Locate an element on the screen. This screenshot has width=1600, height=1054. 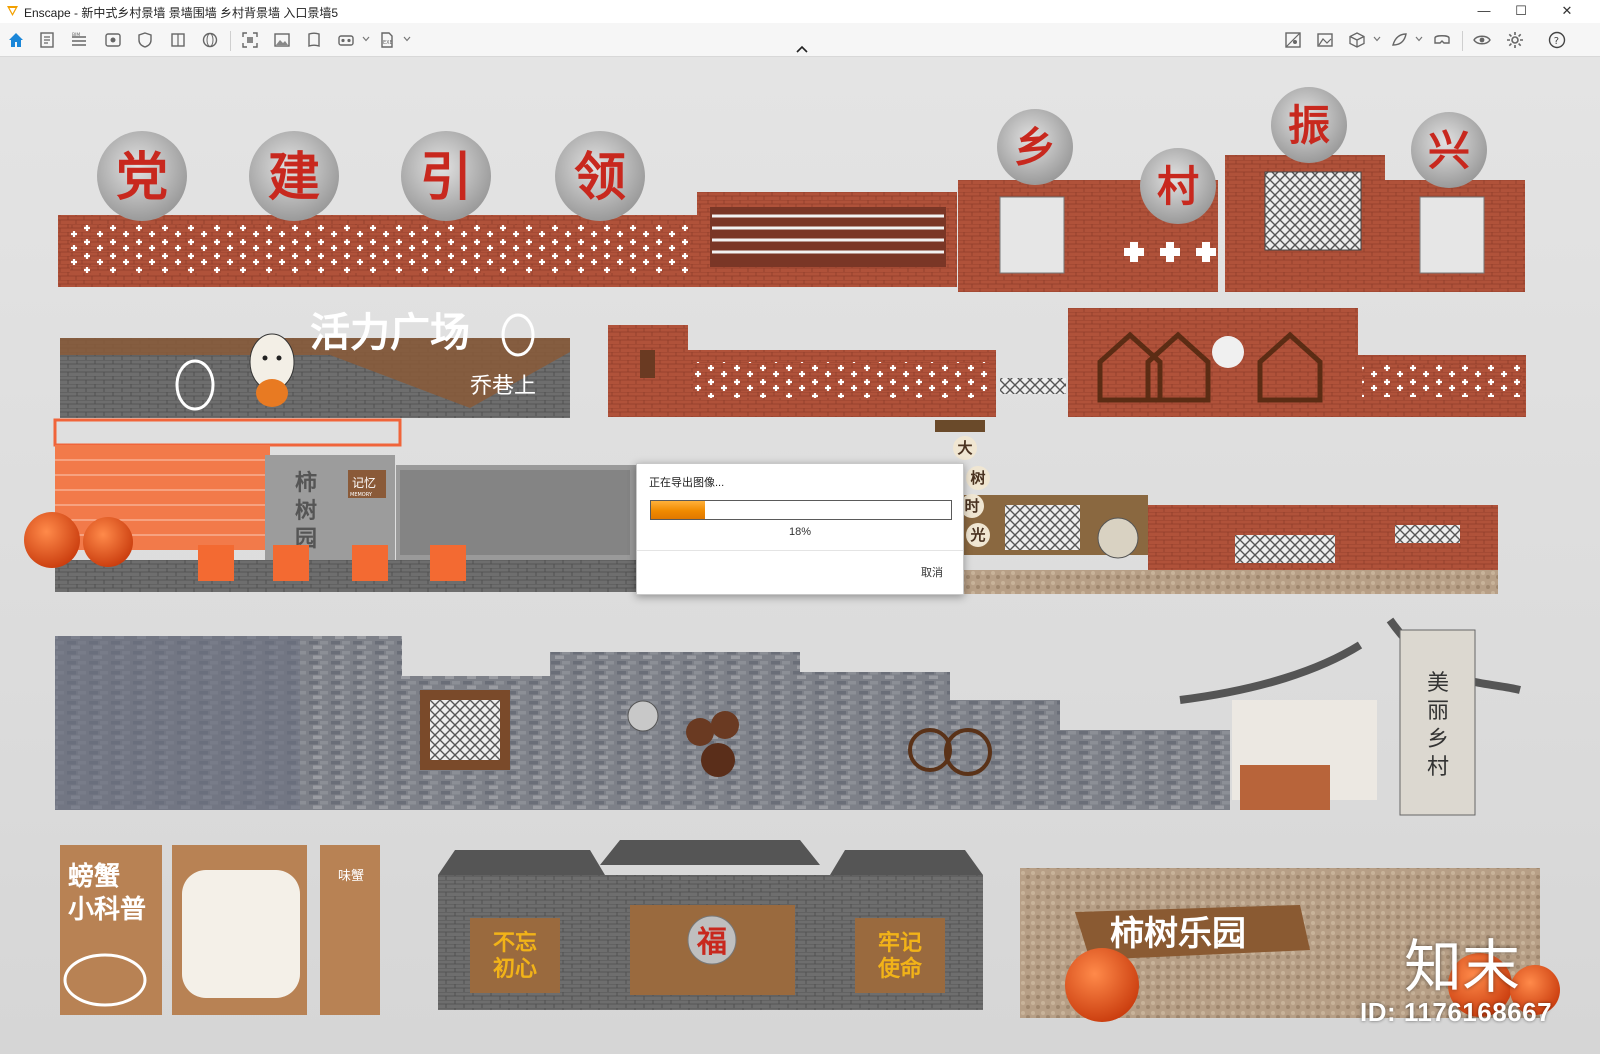
gate-right-text: 使命 is located at coordinates (900, 969).